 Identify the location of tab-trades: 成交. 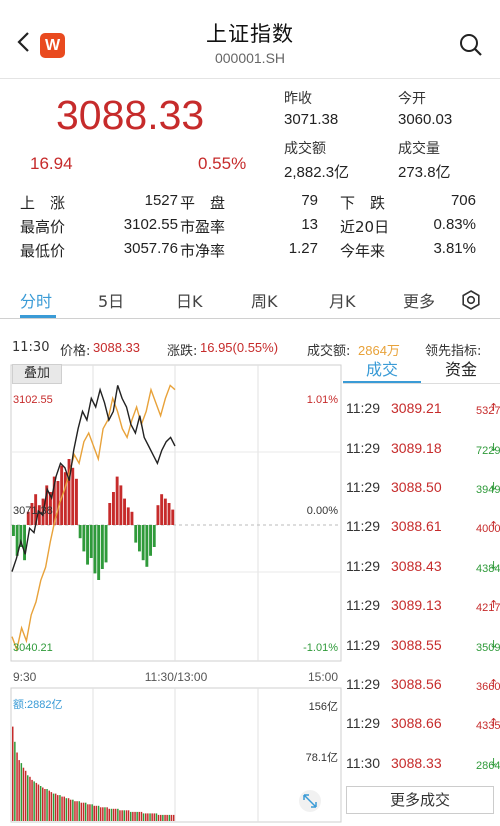
(382, 370).